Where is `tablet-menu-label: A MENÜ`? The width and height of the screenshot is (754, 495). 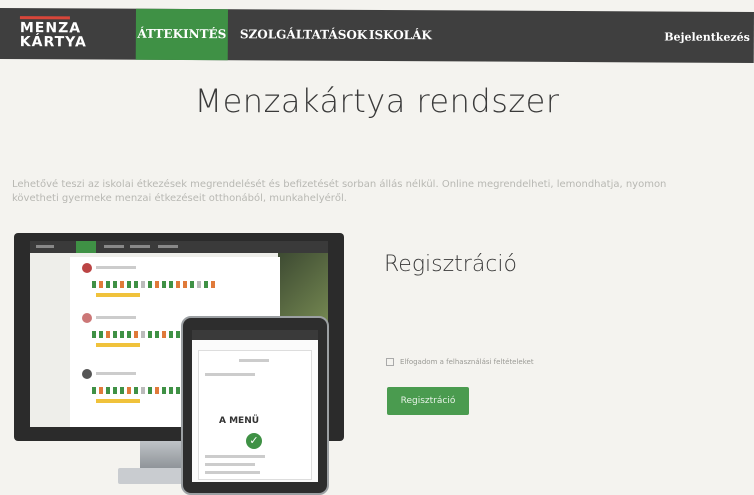
tablet-menu-label: A MENÜ is located at coordinates (239, 421).